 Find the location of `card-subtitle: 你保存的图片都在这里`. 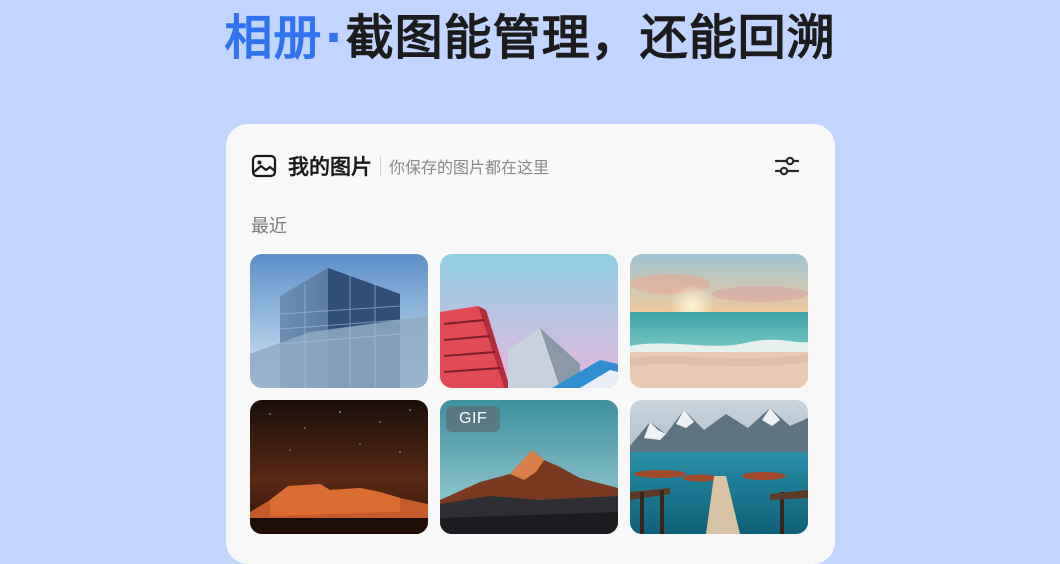

card-subtitle: 你保存的图片都在这里 is located at coordinates (469, 167).